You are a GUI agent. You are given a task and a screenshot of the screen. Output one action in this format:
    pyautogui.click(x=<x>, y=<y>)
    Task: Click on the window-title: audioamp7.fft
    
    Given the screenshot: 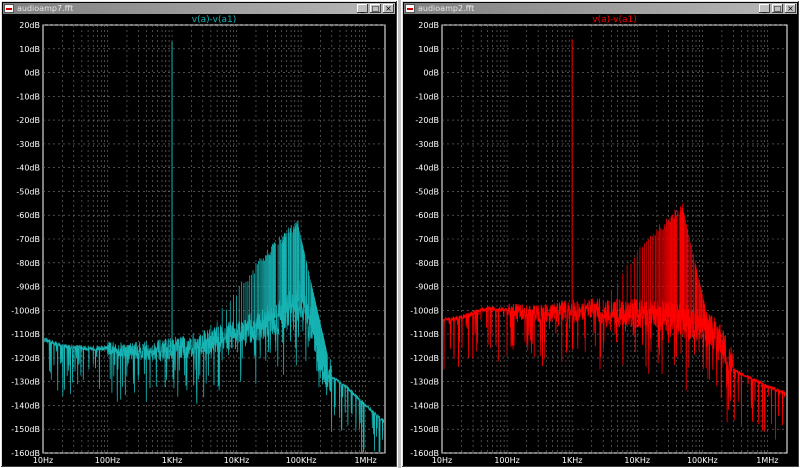 What is the action you would take?
    pyautogui.click(x=45, y=8)
    